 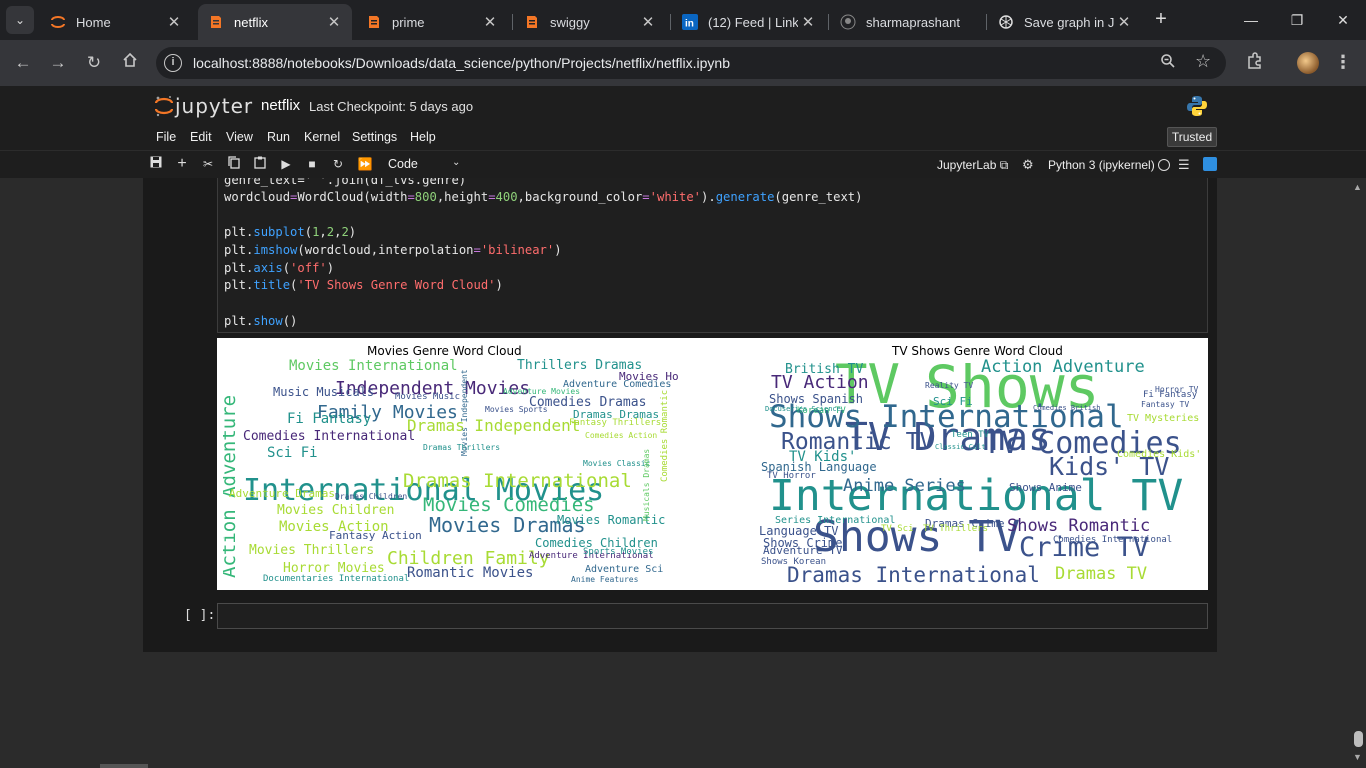 What do you see at coordinates (456, 162) in the screenshot?
I see `chevron-down-icon: ⌄` at bounding box center [456, 162].